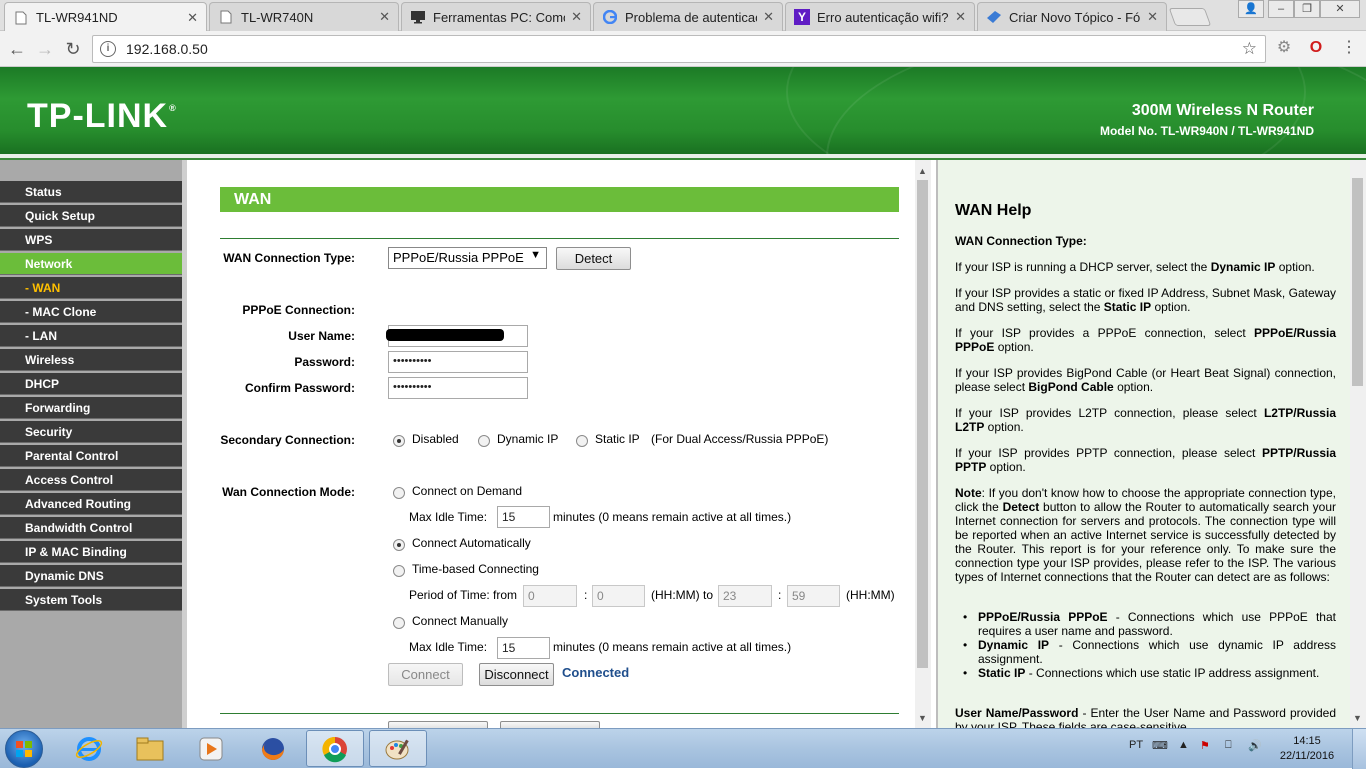  I want to click on internet-explorer-icon, so click(89, 748).